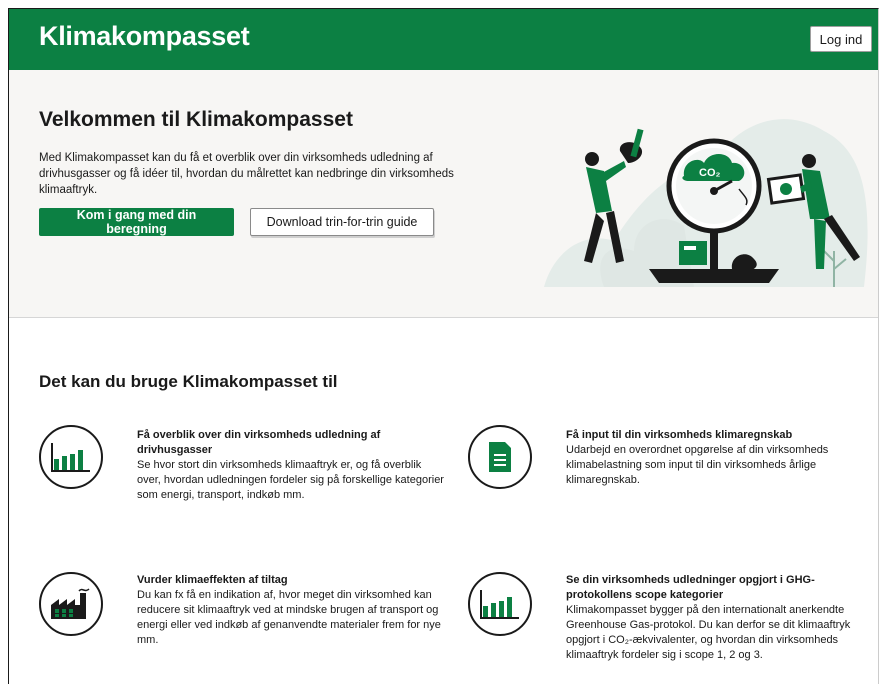 This screenshot has height=684, width=881. I want to click on factory-icon, so click(71, 604).